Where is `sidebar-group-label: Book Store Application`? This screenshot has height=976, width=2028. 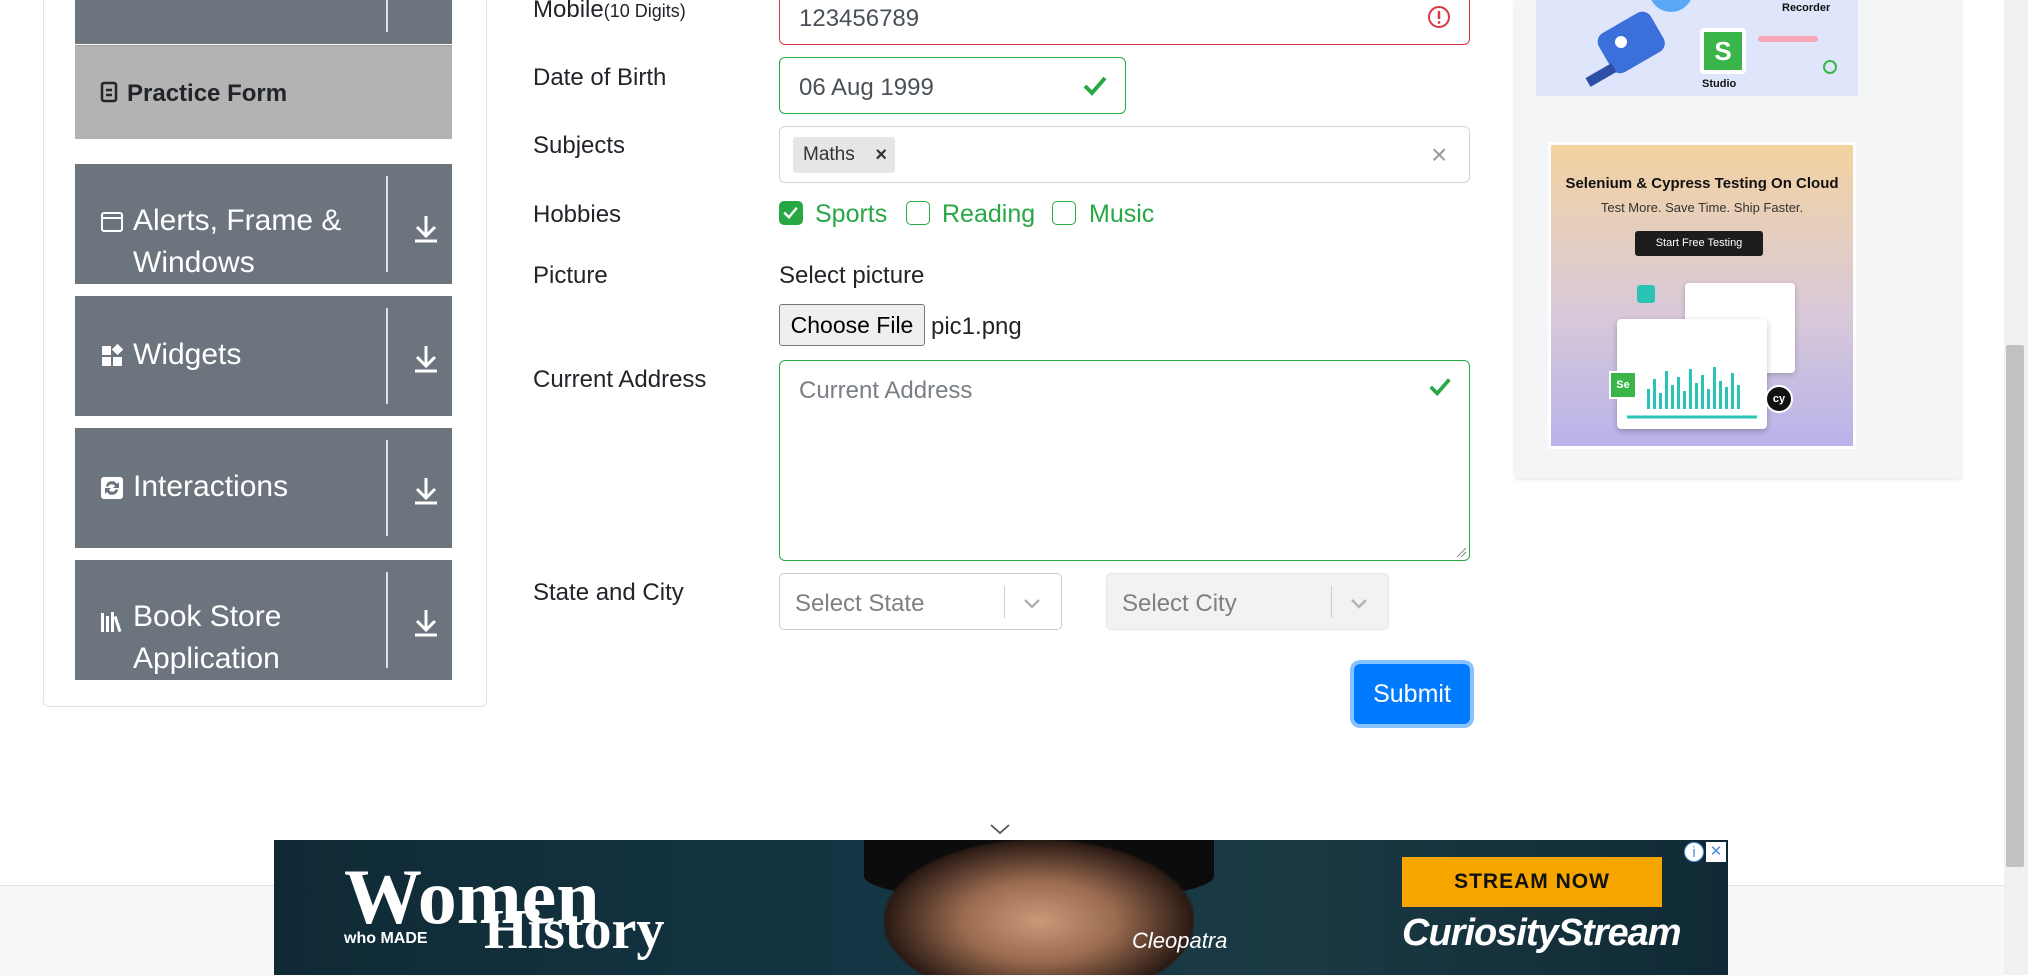 sidebar-group-label: Book Store Application is located at coordinates (207, 637).